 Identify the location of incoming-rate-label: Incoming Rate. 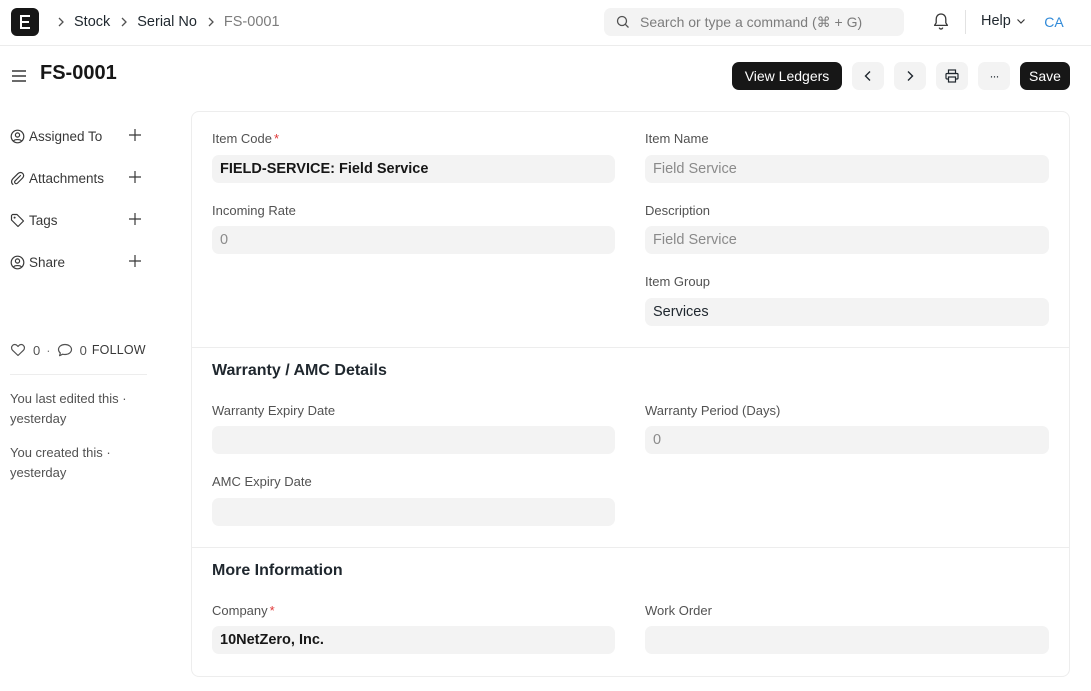
(254, 210).